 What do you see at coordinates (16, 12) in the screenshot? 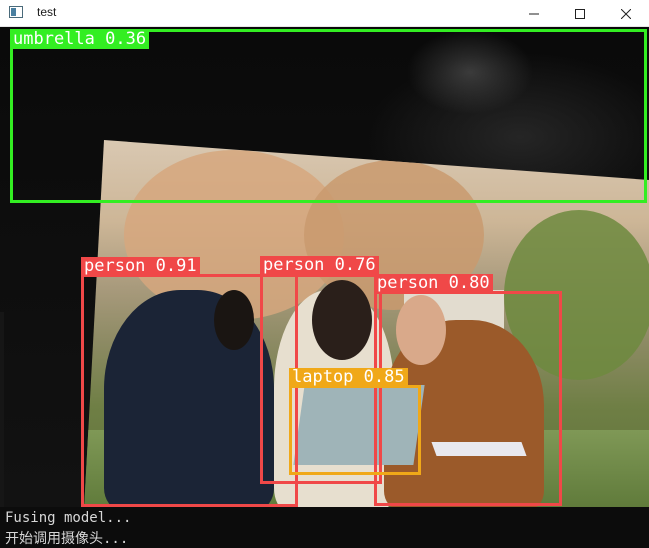
I see `window-app-icon` at bounding box center [16, 12].